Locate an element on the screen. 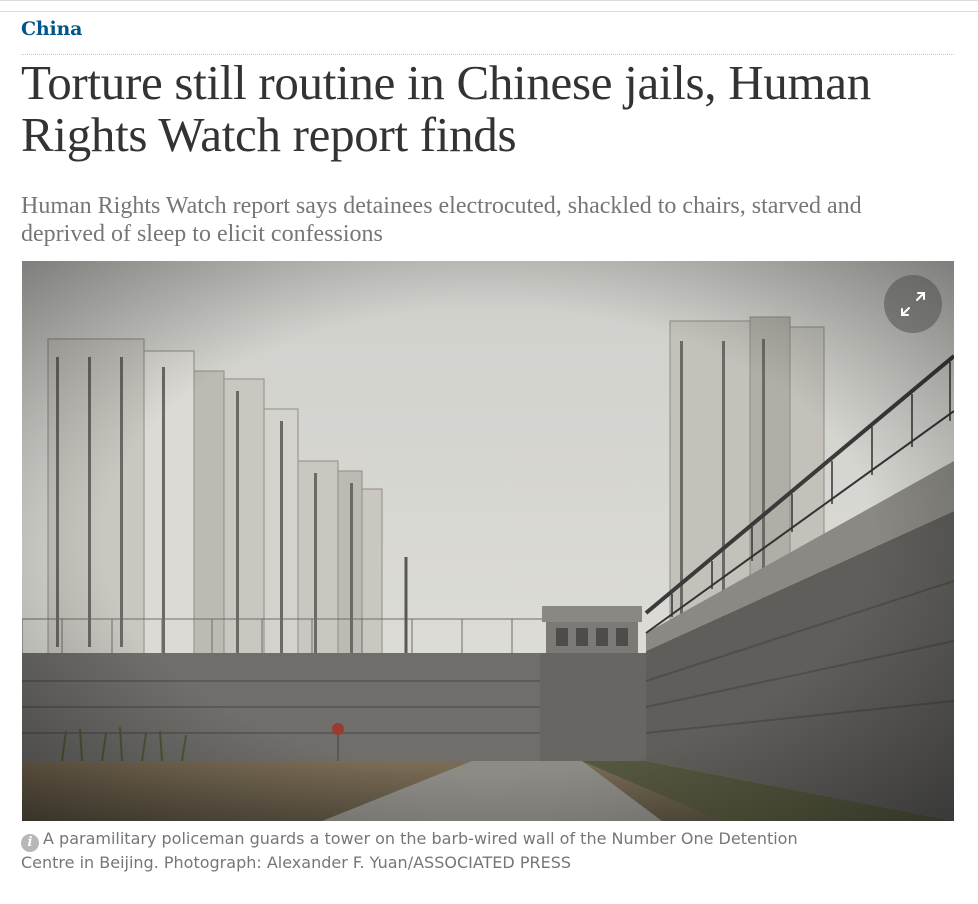 The height and width of the screenshot is (904, 978). info-icon: i is located at coordinates (30, 843).